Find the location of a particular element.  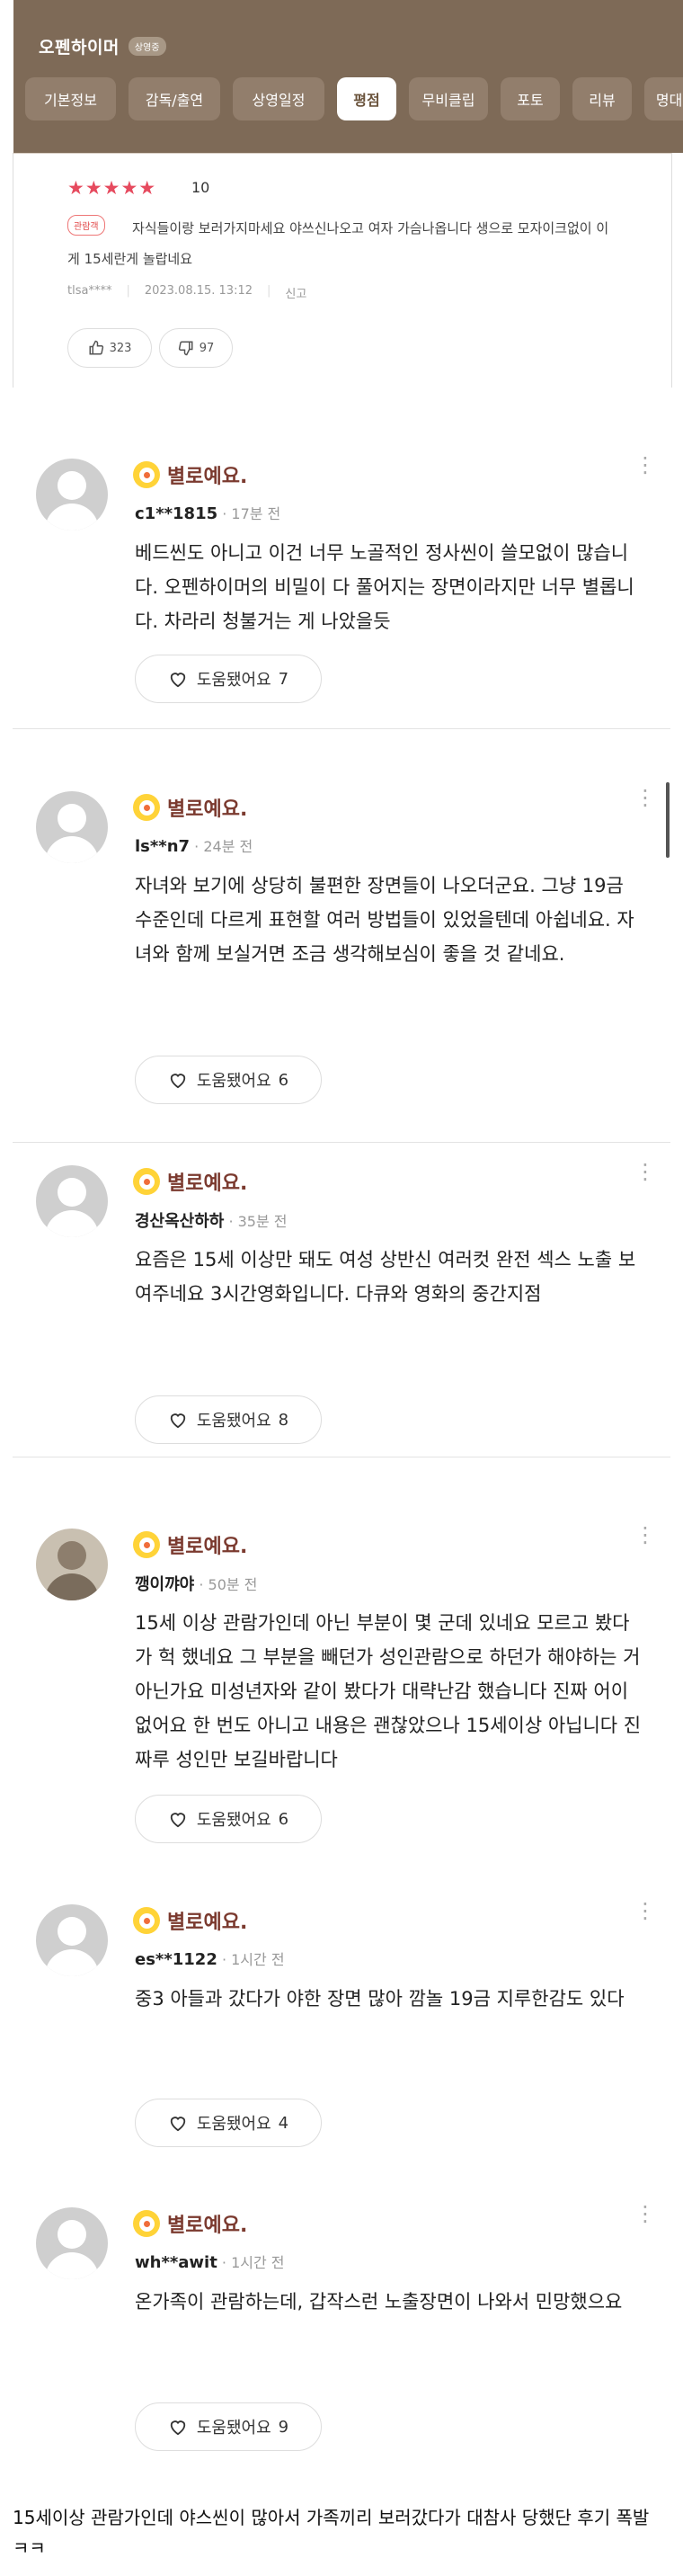

comment-user: 경산옥산하하 is located at coordinates (179, 1222).